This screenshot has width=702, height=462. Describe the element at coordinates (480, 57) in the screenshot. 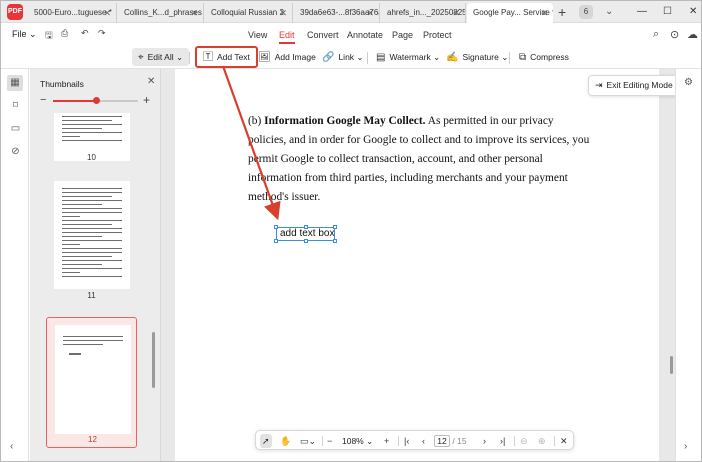

I see `signature-label: Signature` at that location.